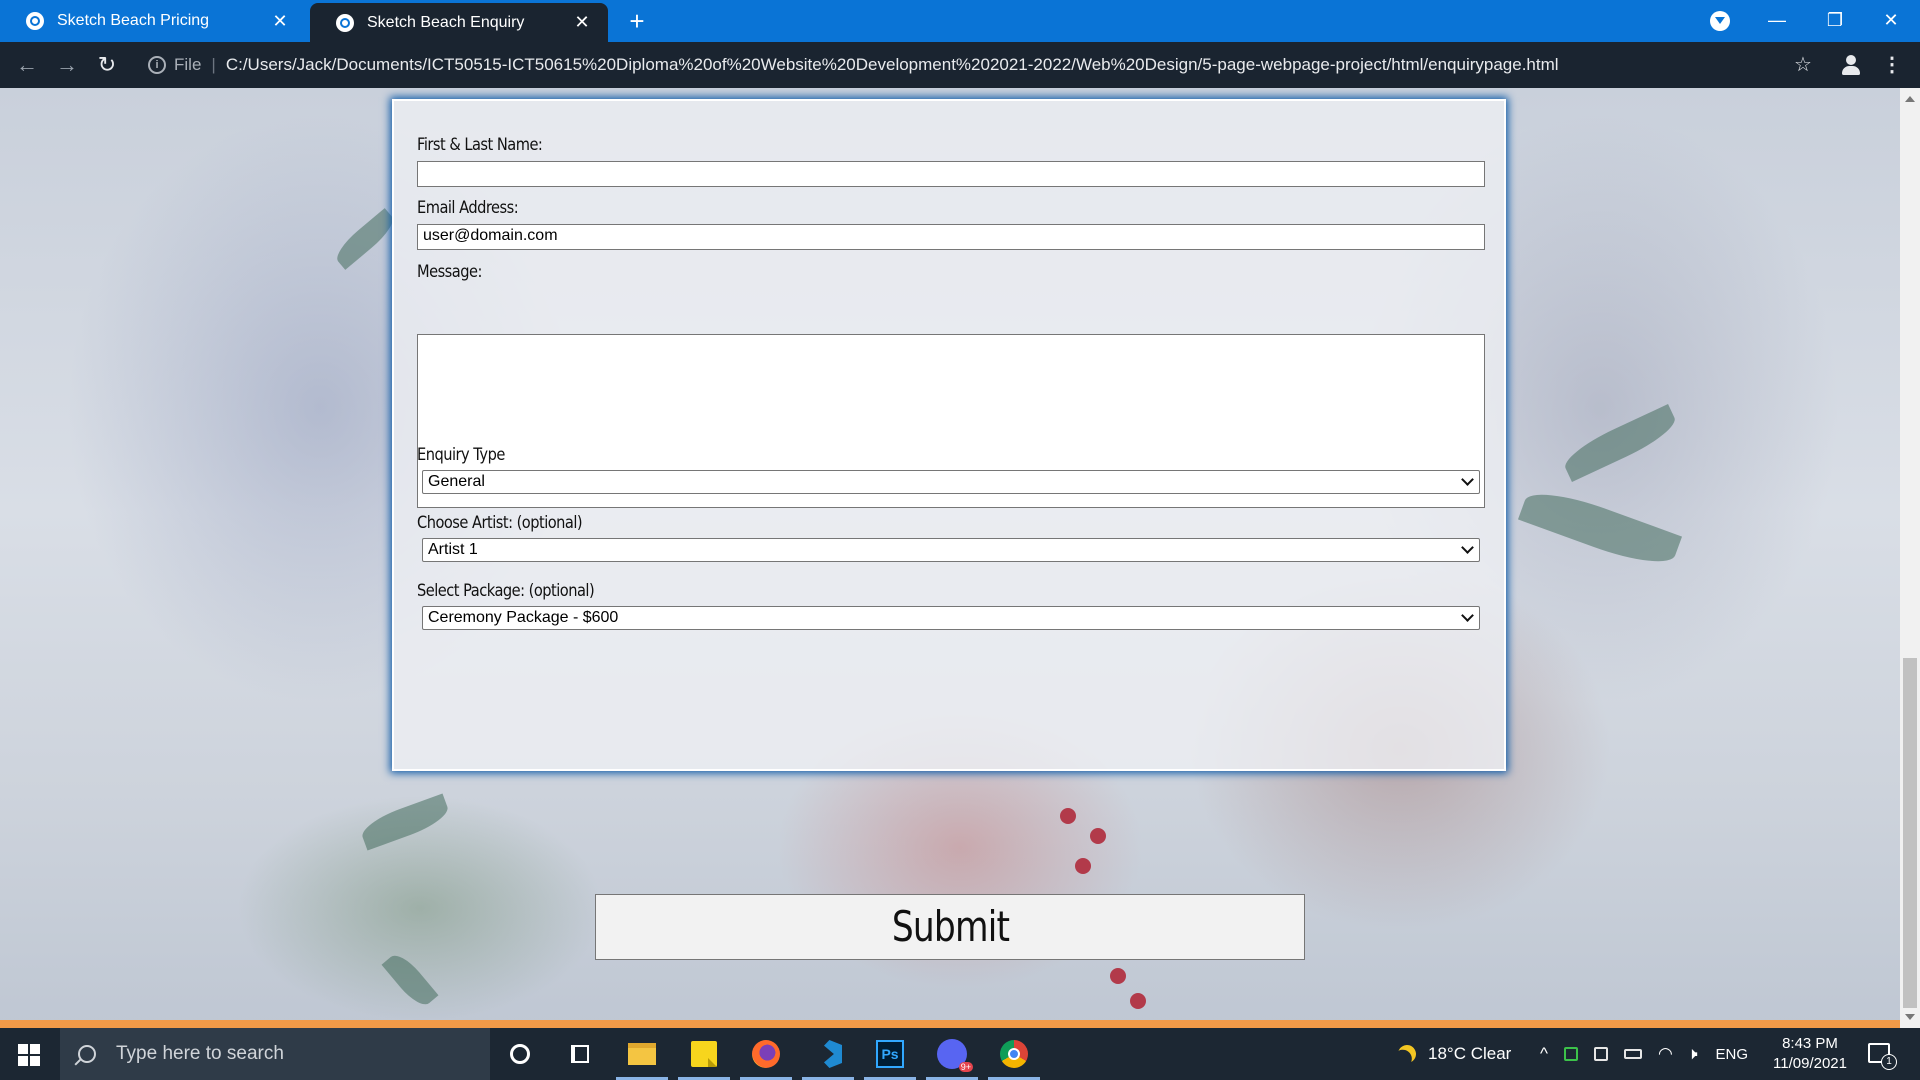 Image resolution: width=1920 pixels, height=1080 pixels. I want to click on scrollbar-thumb, so click(1910, 833).